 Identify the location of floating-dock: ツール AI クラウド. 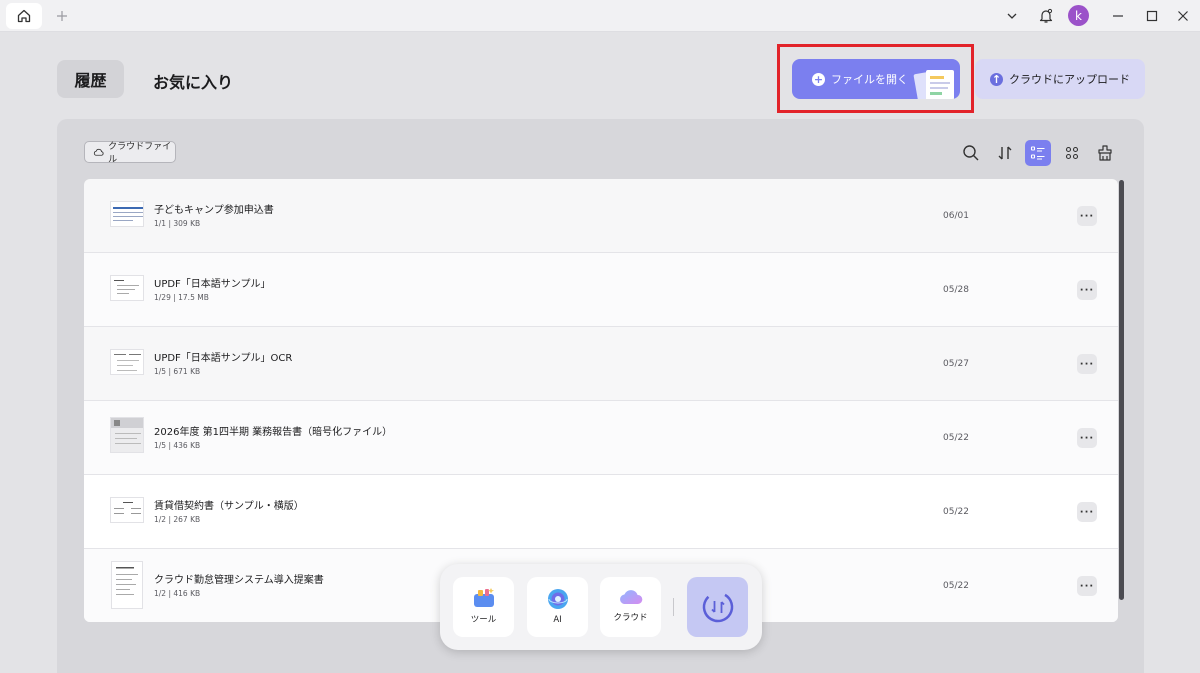
(601, 607).